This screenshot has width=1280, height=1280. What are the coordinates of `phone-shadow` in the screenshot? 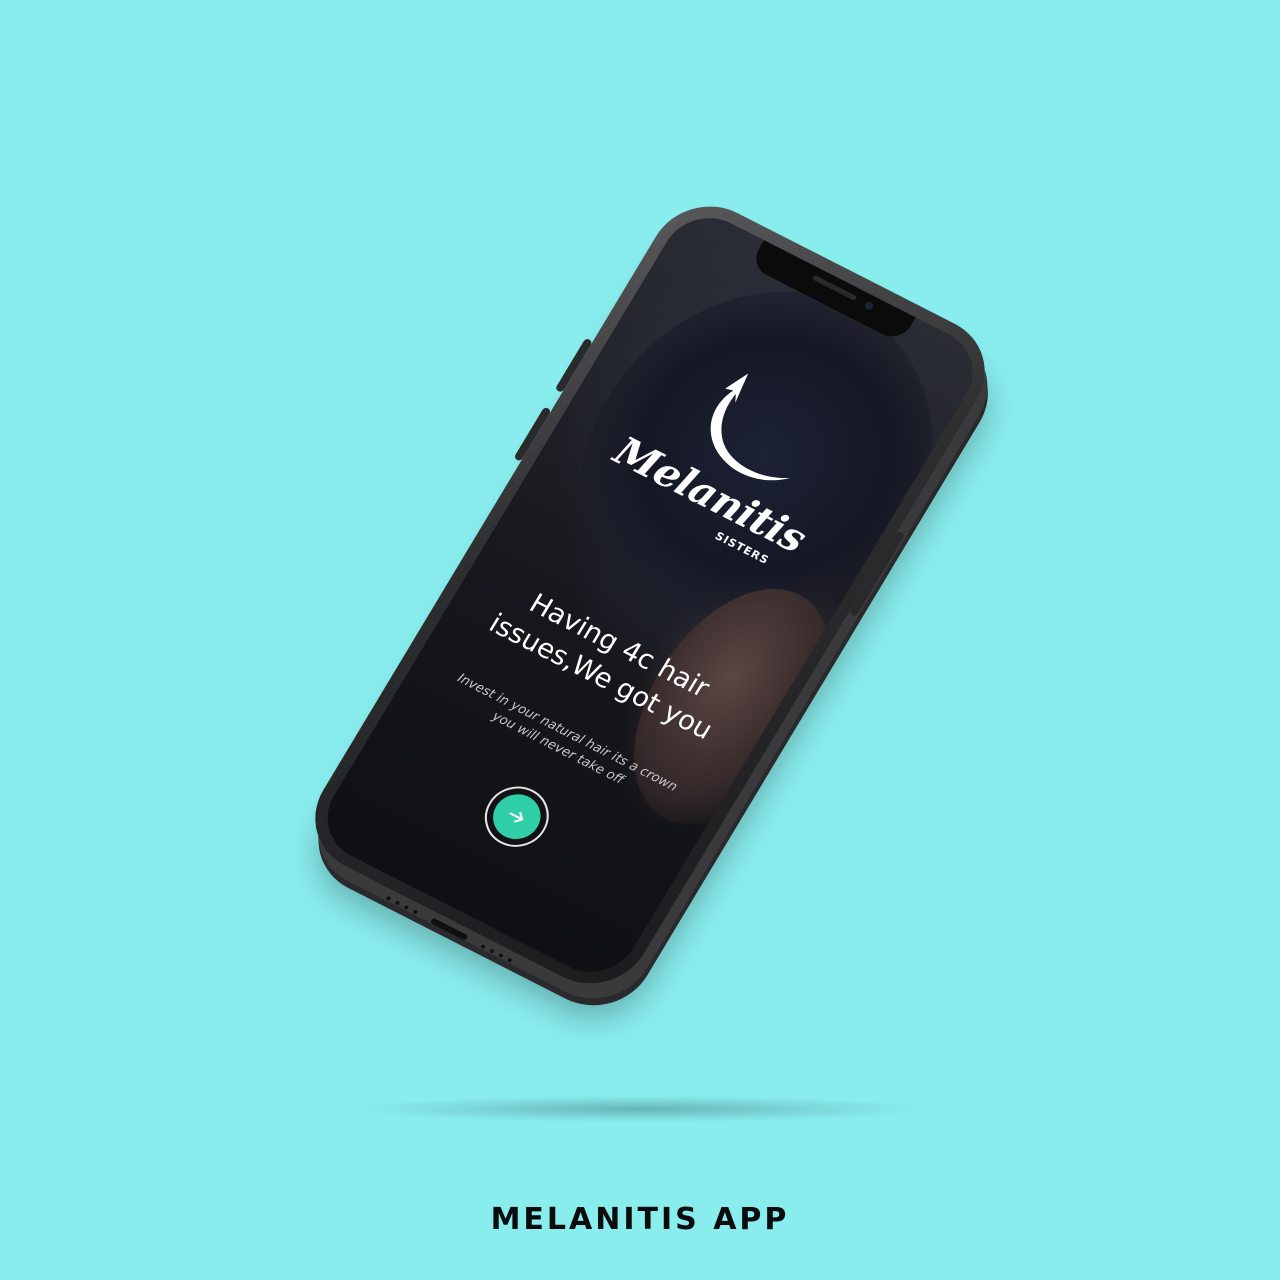 It's located at (640, 1109).